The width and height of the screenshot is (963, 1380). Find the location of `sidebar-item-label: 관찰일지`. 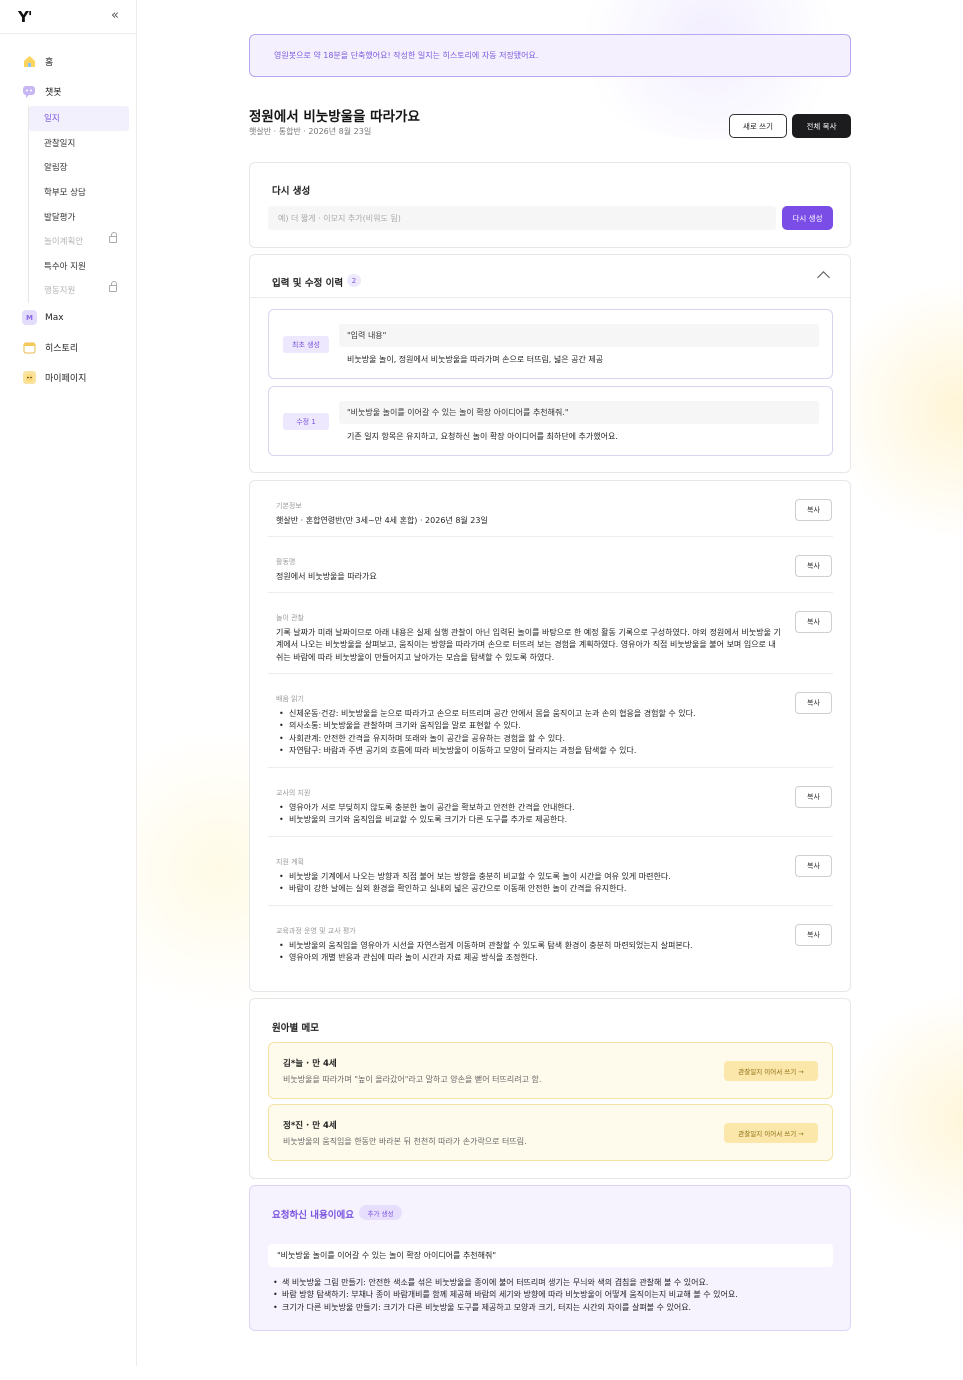

sidebar-item-label: 관찰일지 is located at coordinates (60, 143).